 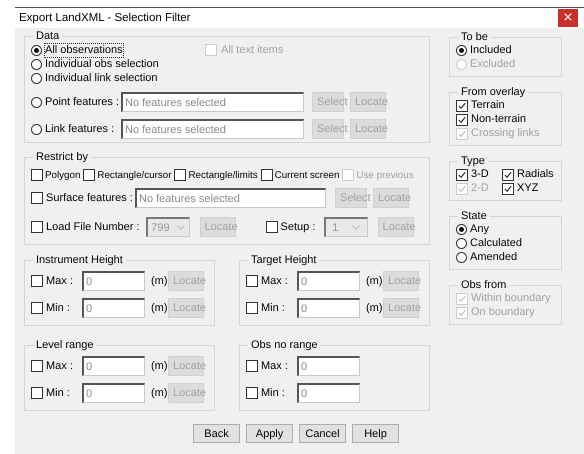 I want to click on button: Apply, so click(x=269, y=433).